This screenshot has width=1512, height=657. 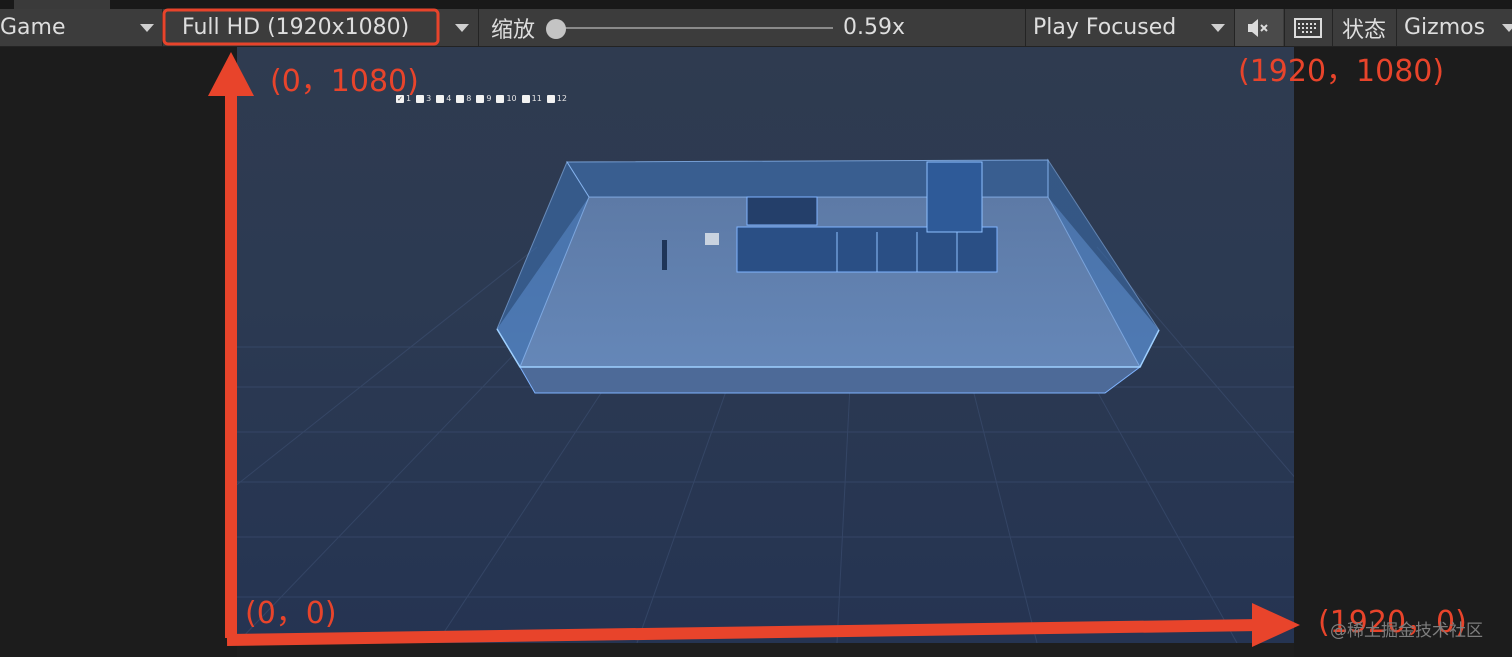 What do you see at coordinates (1341, 71) in the screenshot?
I see `annotation-top-right: (1920，1080)` at bounding box center [1341, 71].